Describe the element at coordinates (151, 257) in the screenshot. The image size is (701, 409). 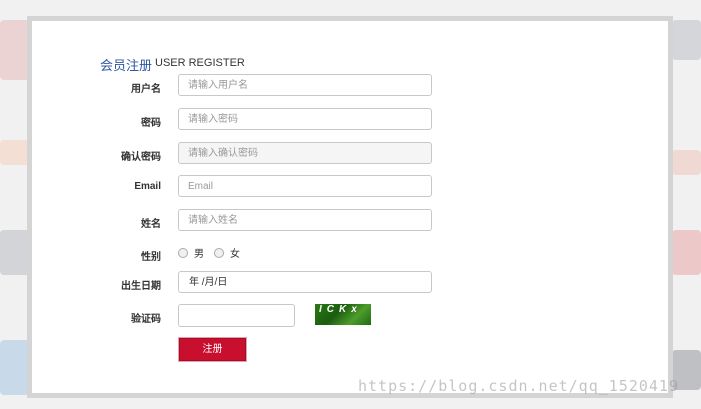
I see `gender-label: 性别` at that location.